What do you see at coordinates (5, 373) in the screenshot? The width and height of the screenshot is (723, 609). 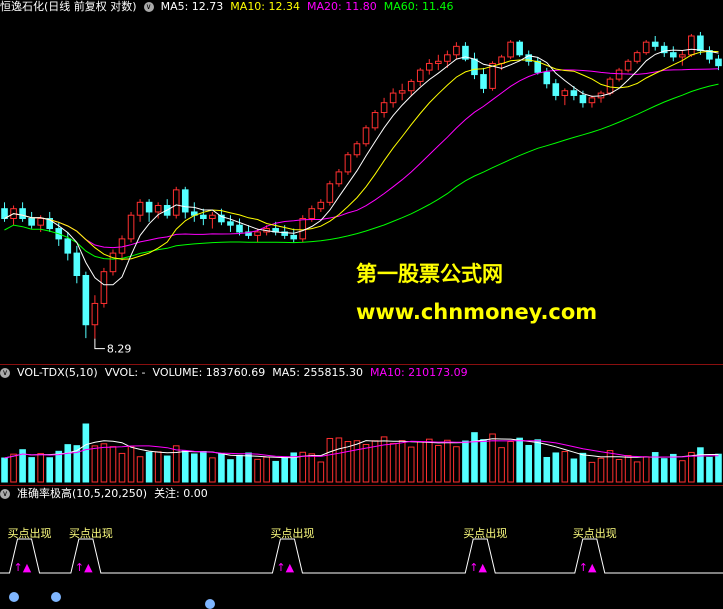 I see `volume-settings-icon: ∨` at bounding box center [5, 373].